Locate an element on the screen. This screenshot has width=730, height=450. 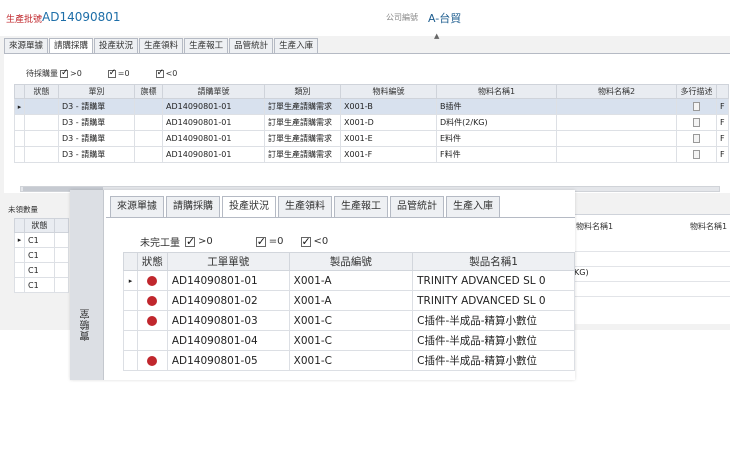
cell-product-no: X001-A is located at coordinates (351, 280).